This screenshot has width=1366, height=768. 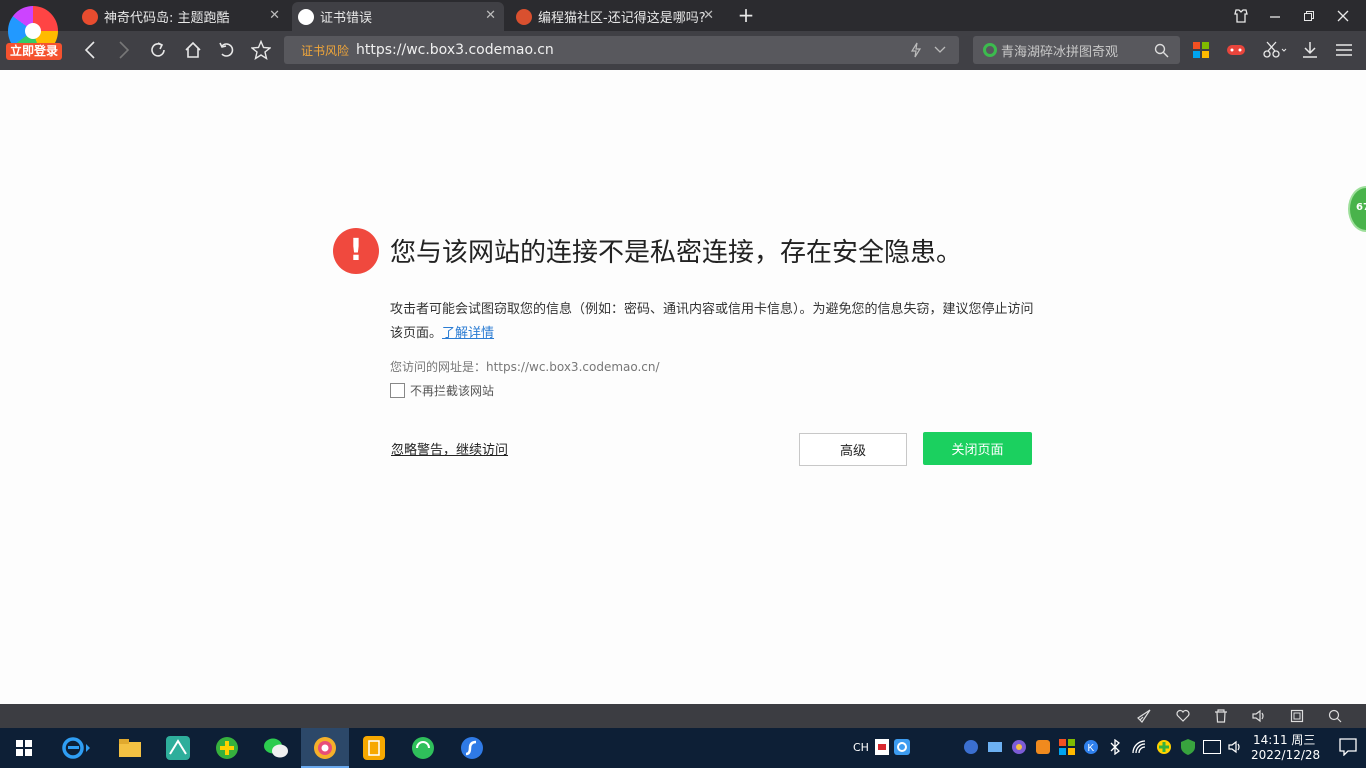 I want to click on network-drive-icon, so click(x=995, y=747).